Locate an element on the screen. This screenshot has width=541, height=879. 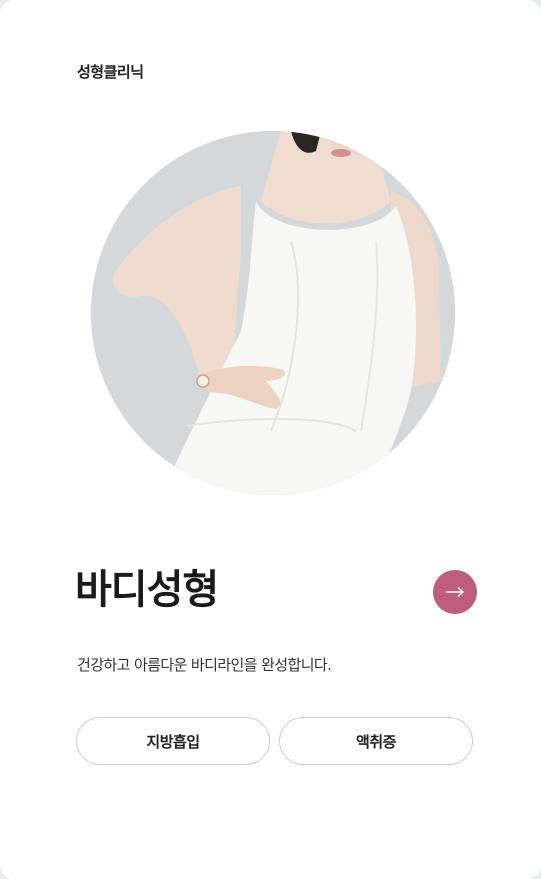
osmidrosis-button: 액취증 is located at coordinates (376, 741).